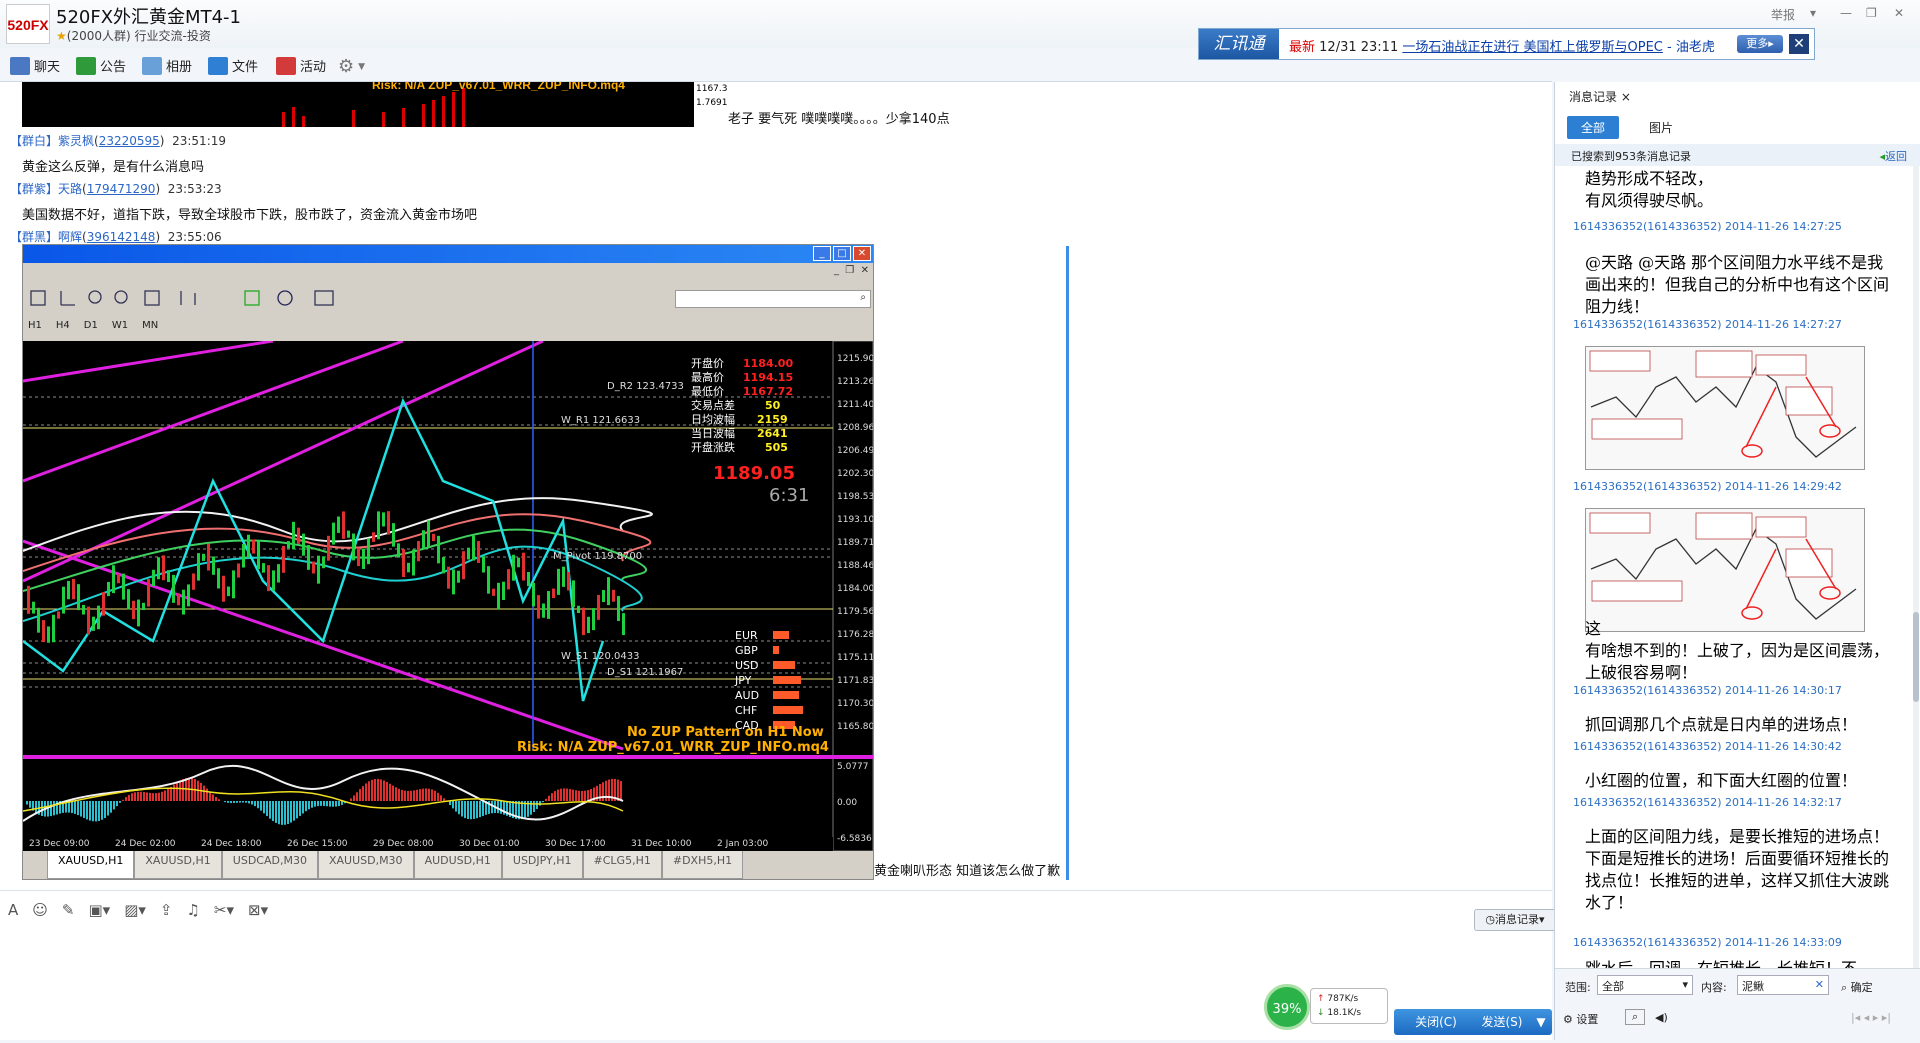 The width and height of the screenshot is (1920, 1043). What do you see at coordinates (166, 910) in the screenshot?
I see `upload-icon: ⇪` at bounding box center [166, 910].